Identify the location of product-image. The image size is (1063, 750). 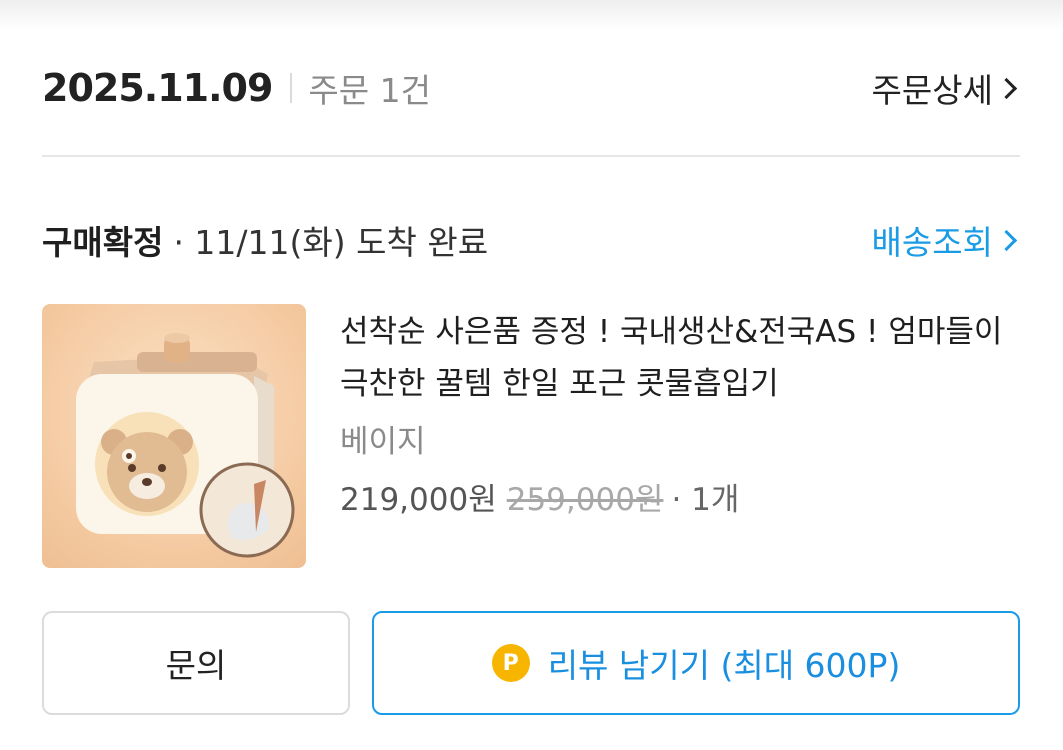
(174, 436).